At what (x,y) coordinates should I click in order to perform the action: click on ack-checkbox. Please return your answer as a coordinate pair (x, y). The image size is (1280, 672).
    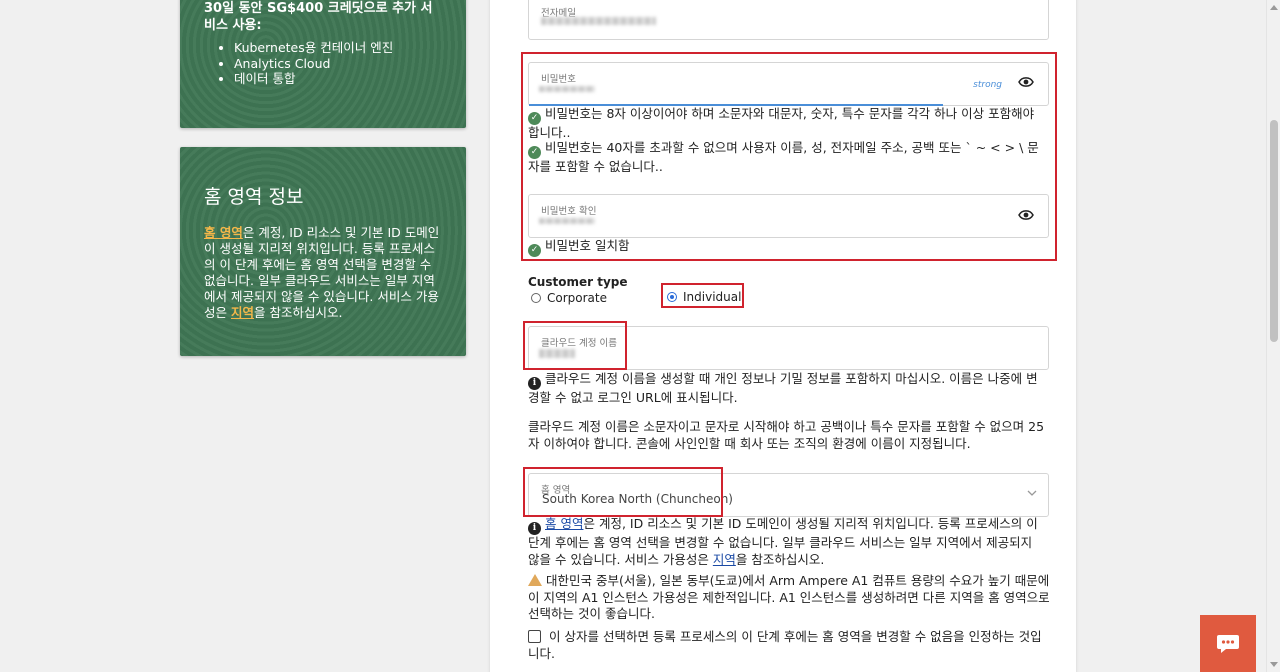
    Looking at the image, I should click on (534, 636).